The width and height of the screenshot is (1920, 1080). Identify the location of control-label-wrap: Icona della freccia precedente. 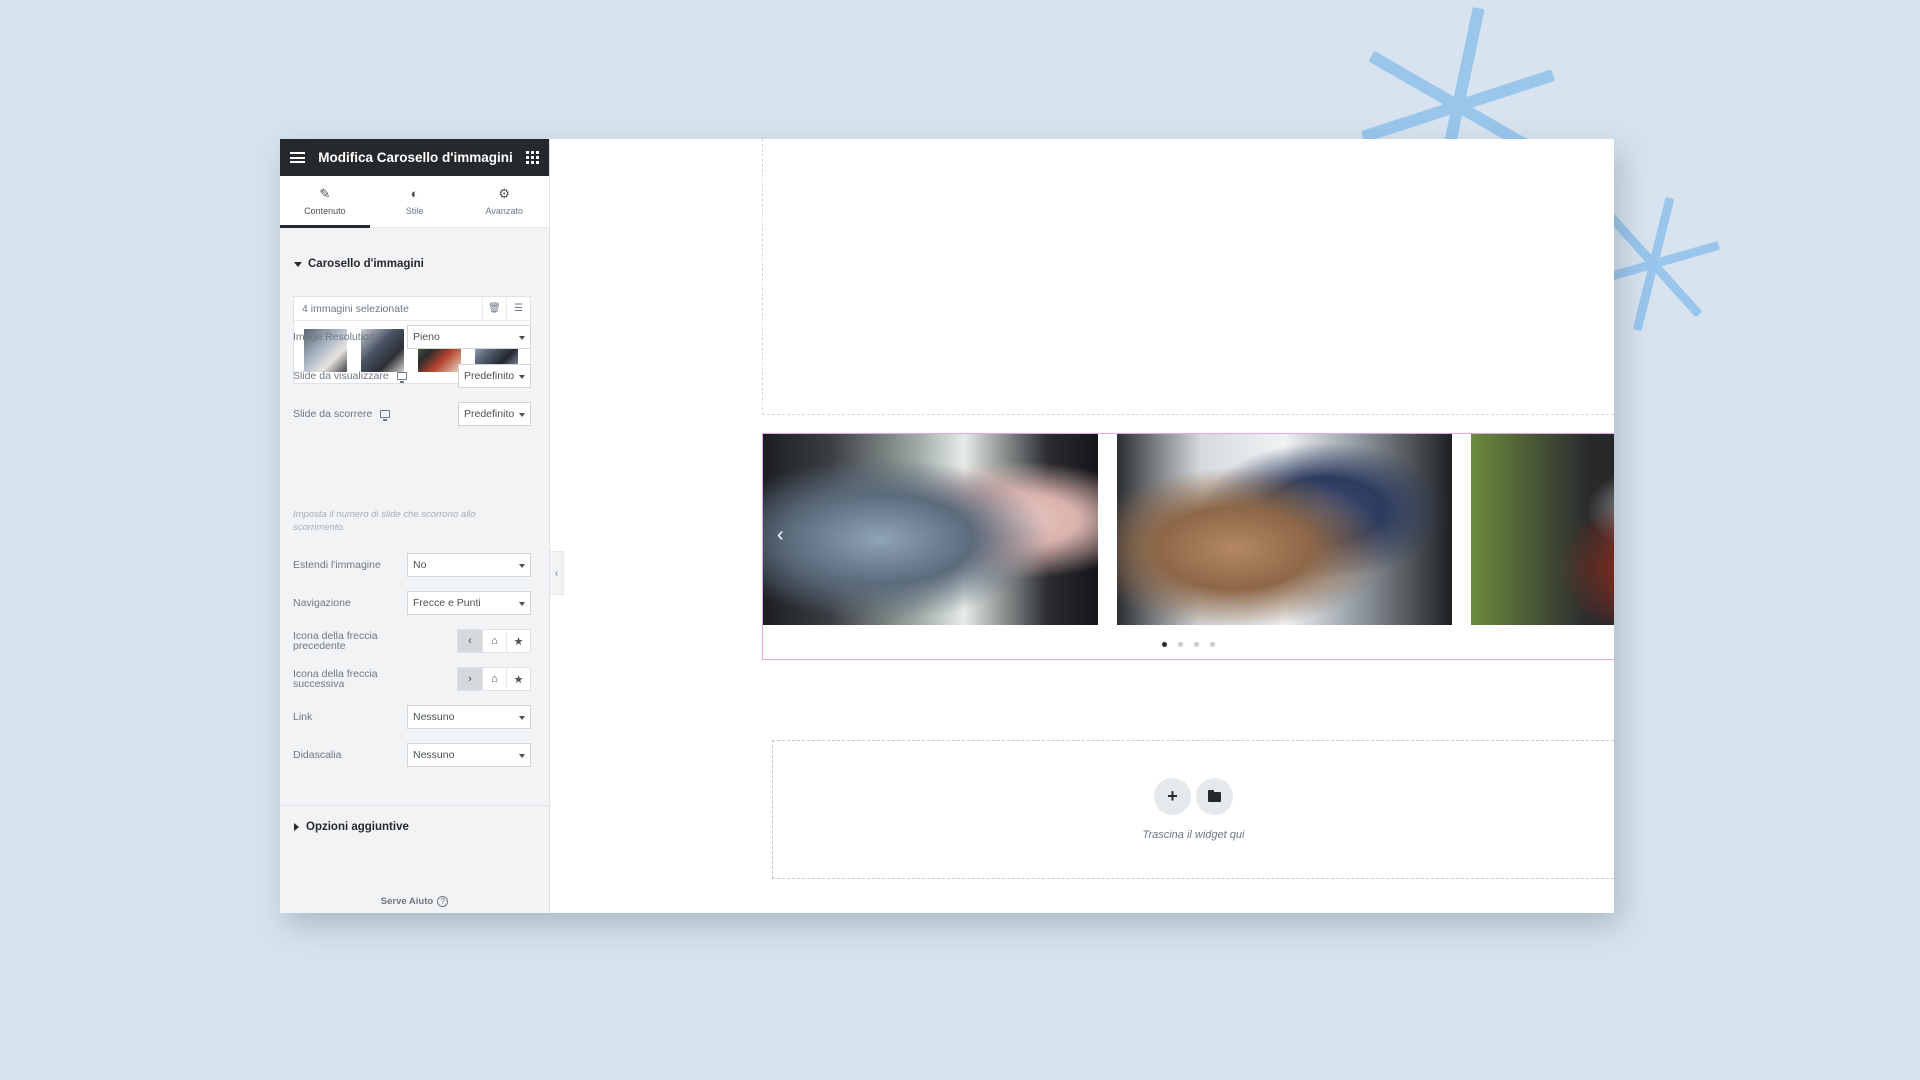
(335, 641).